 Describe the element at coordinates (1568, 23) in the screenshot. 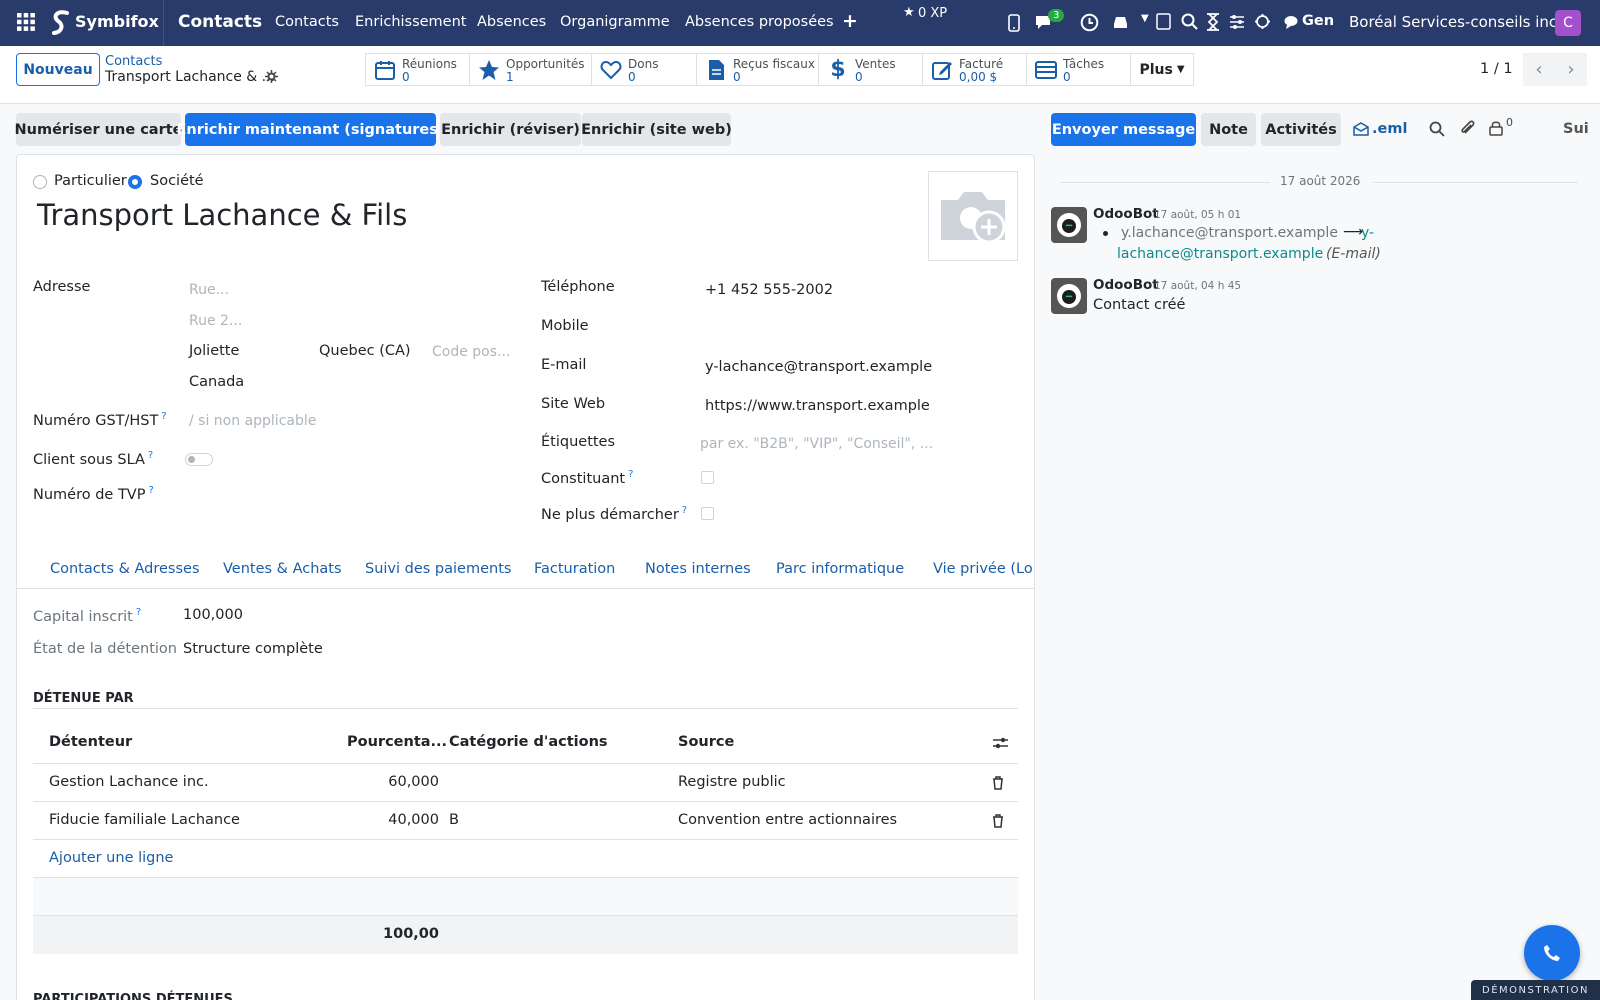

I see `user-avatar: C` at that location.